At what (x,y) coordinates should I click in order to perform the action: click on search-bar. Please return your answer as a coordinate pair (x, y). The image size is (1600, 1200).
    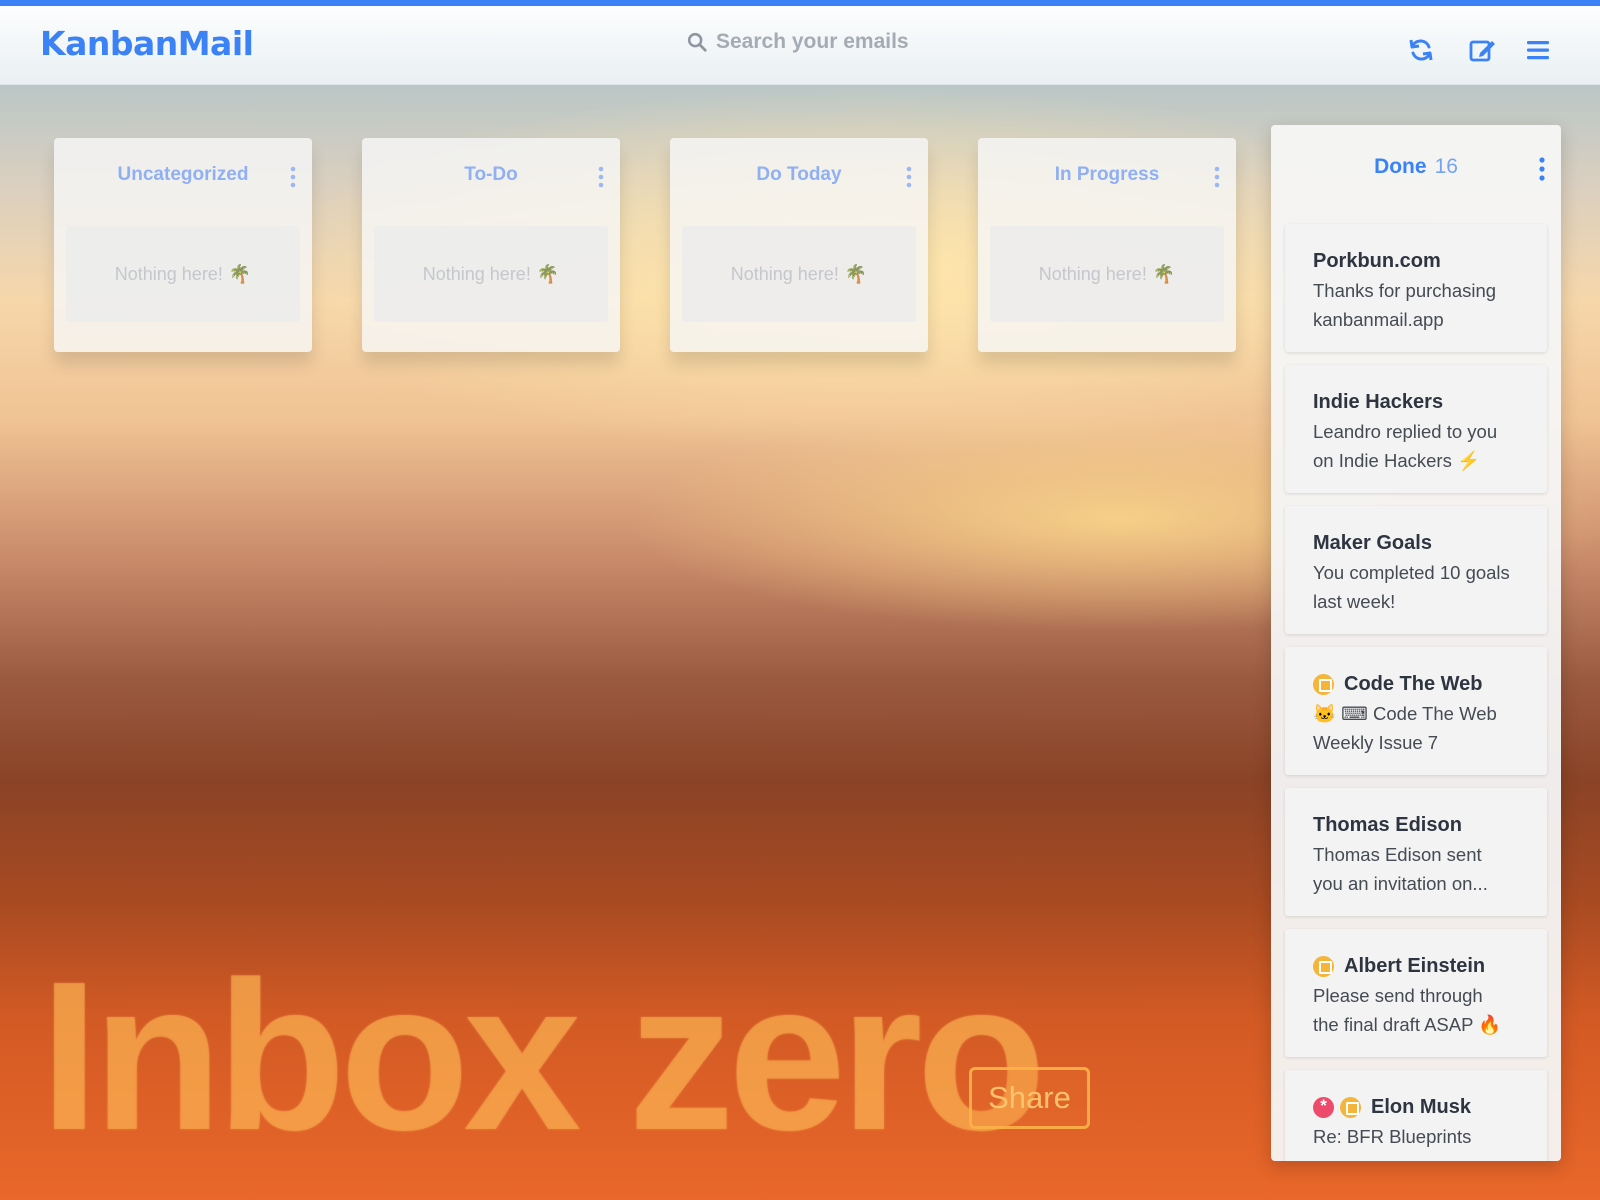
    Looking at the image, I should click on (831, 42).